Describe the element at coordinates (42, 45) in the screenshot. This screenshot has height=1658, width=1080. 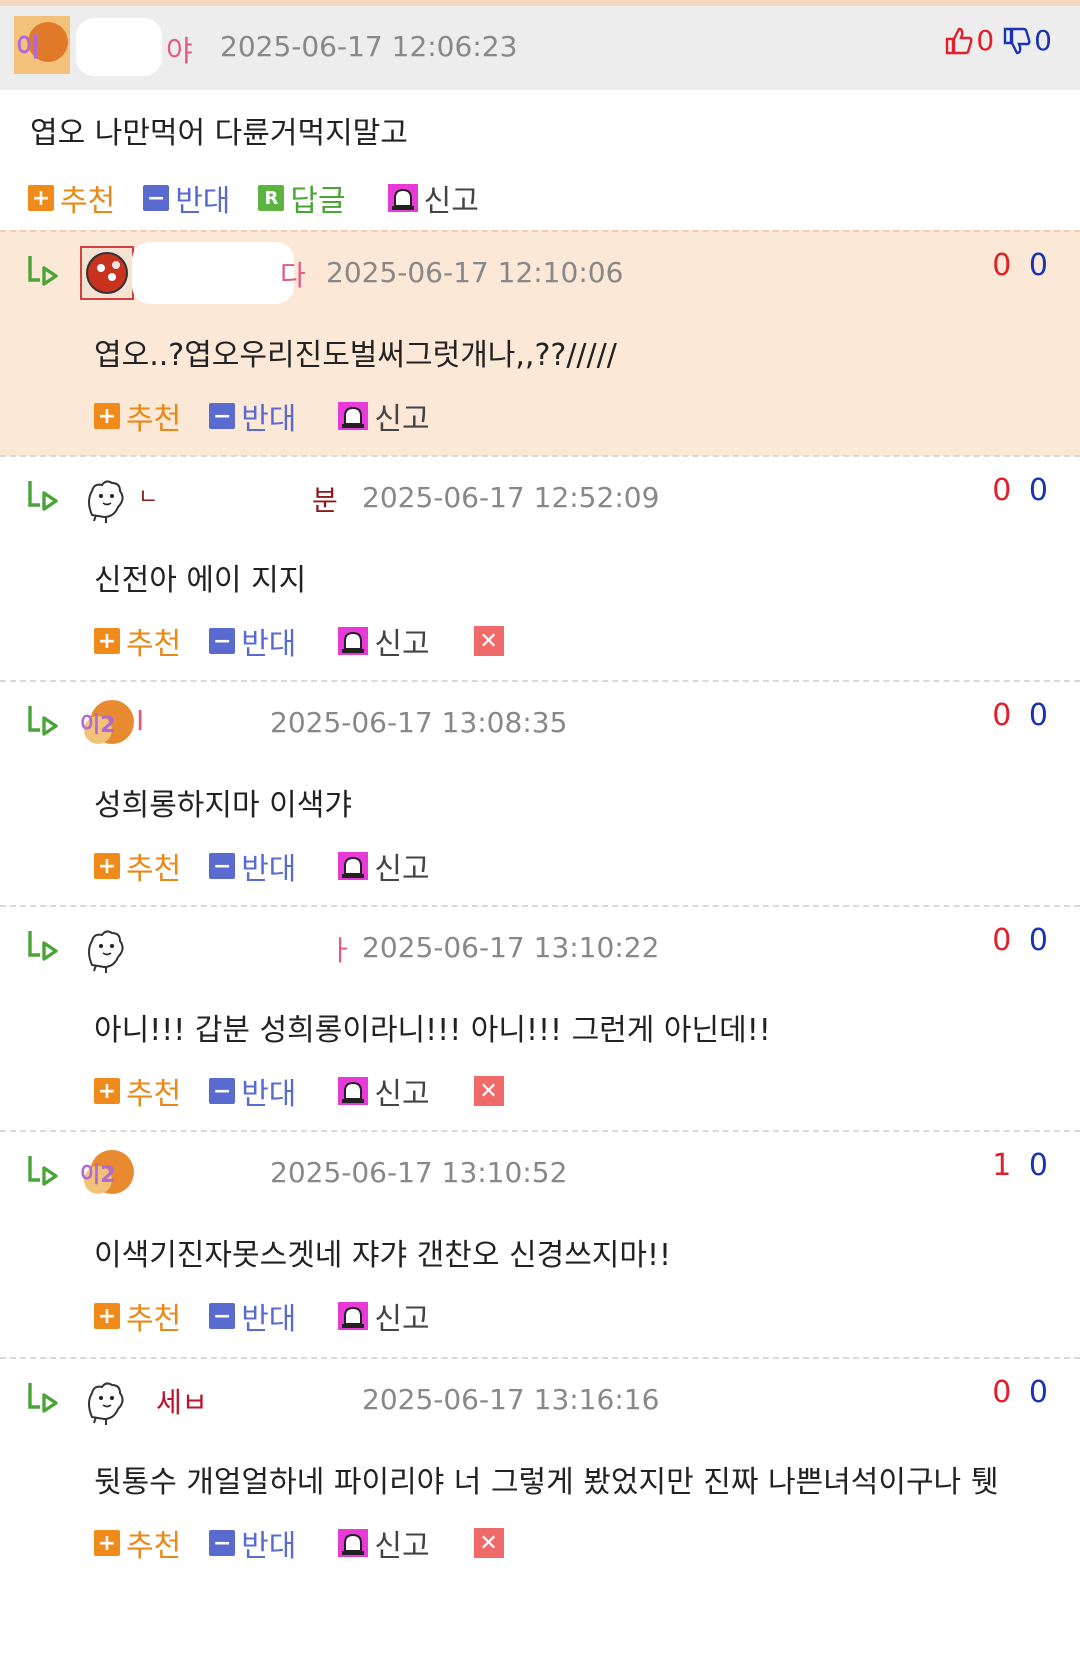
I see `avatar-charmander-icon: 이` at that location.